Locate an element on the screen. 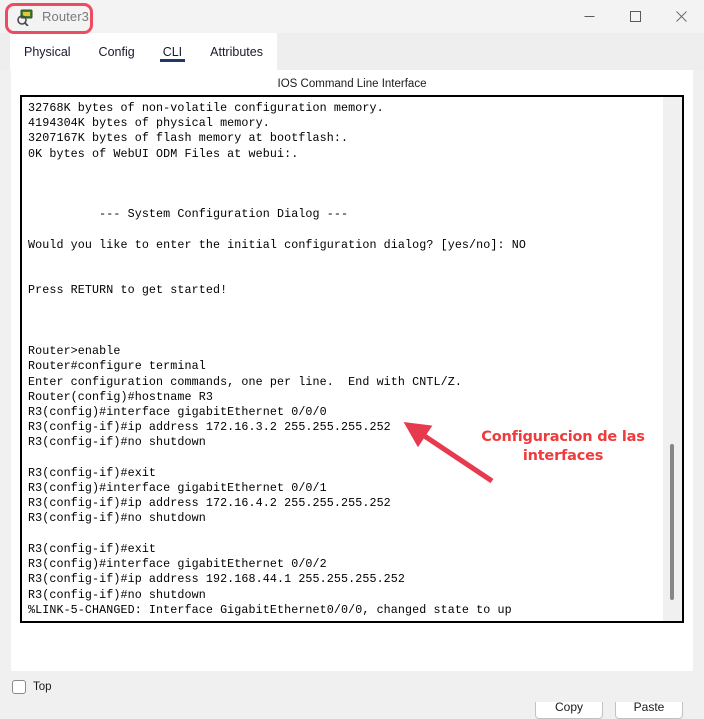  terminal-scrollbar is located at coordinates (672, 359).